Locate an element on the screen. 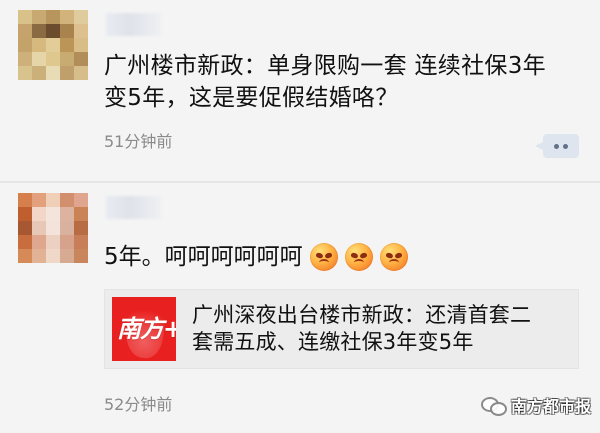  comment-more-button is located at coordinates (557, 146).